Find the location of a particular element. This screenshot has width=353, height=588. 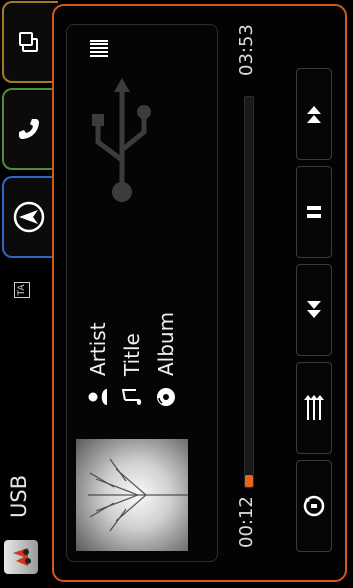

phone-icon is located at coordinates (31, 129).